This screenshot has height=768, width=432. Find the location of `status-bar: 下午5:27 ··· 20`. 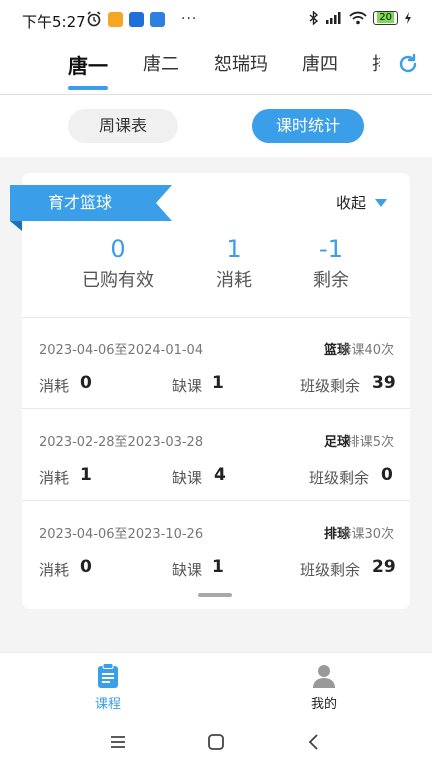

status-bar: 下午5:27 ··· 20 is located at coordinates (216, 20).